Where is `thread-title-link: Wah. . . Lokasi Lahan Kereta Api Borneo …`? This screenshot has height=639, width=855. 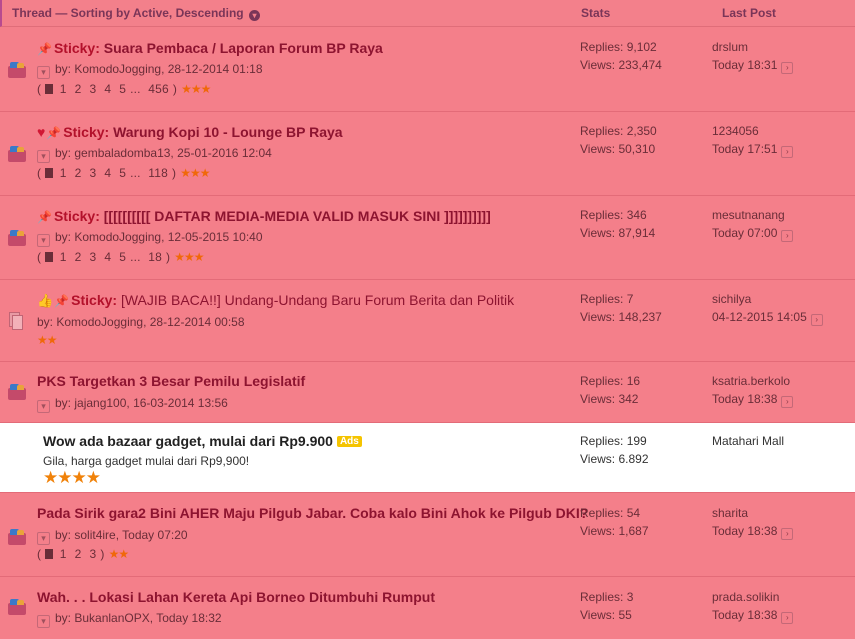 thread-title-link: Wah. . . Lokasi Lahan Kereta Api Borneo … is located at coordinates (236, 597).